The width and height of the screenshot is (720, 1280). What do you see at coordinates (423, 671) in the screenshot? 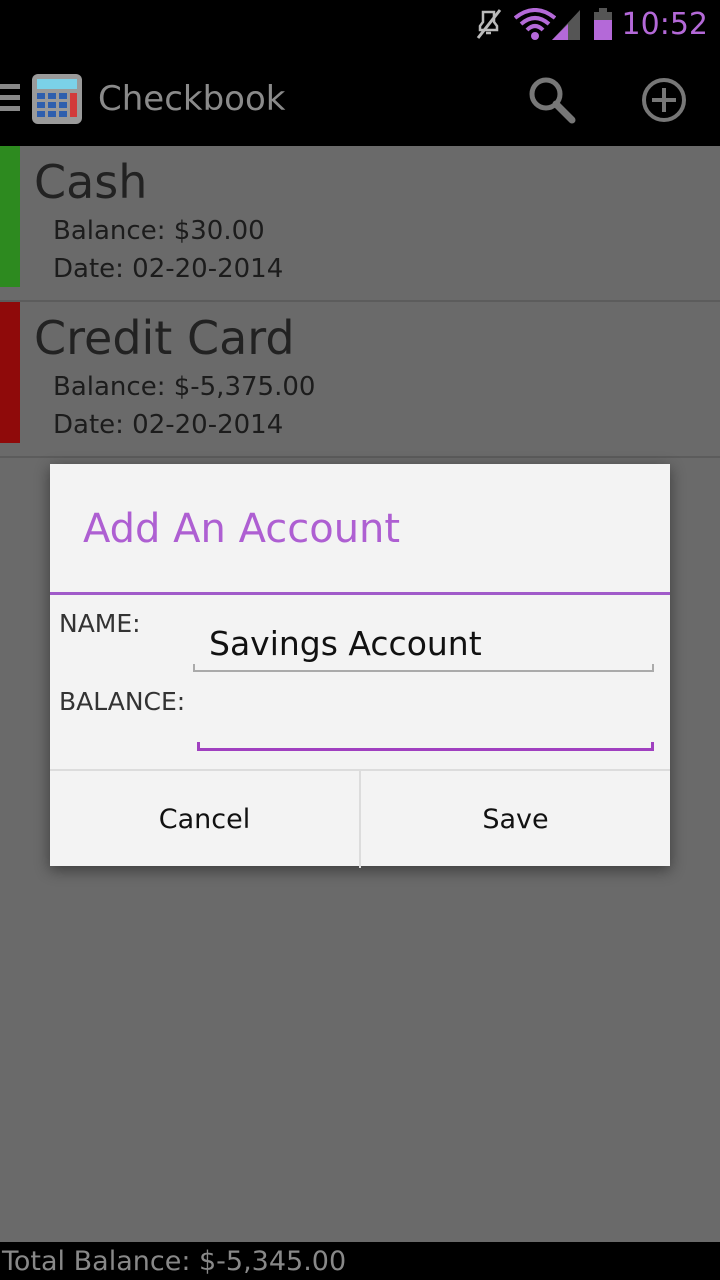
I see `name-field-underline` at bounding box center [423, 671].